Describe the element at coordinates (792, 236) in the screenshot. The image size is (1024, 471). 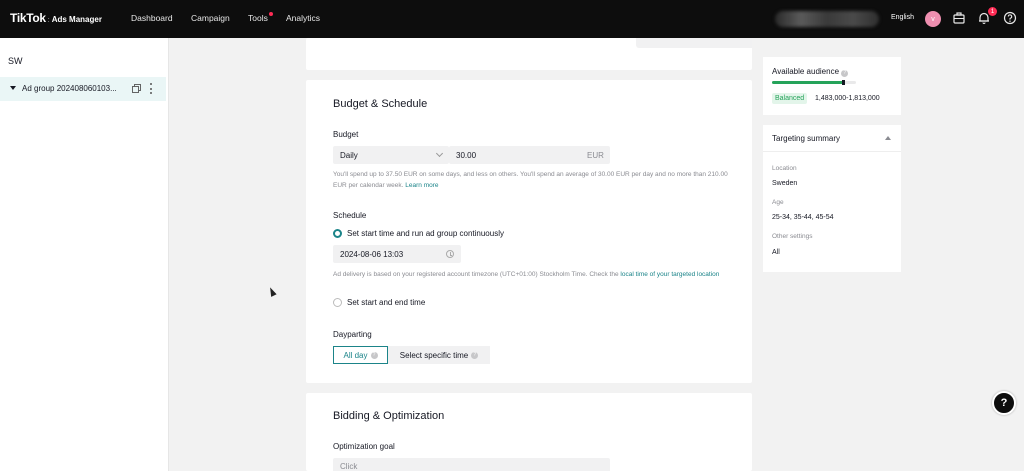
I see `other-settings-label: Other settings` at that location.